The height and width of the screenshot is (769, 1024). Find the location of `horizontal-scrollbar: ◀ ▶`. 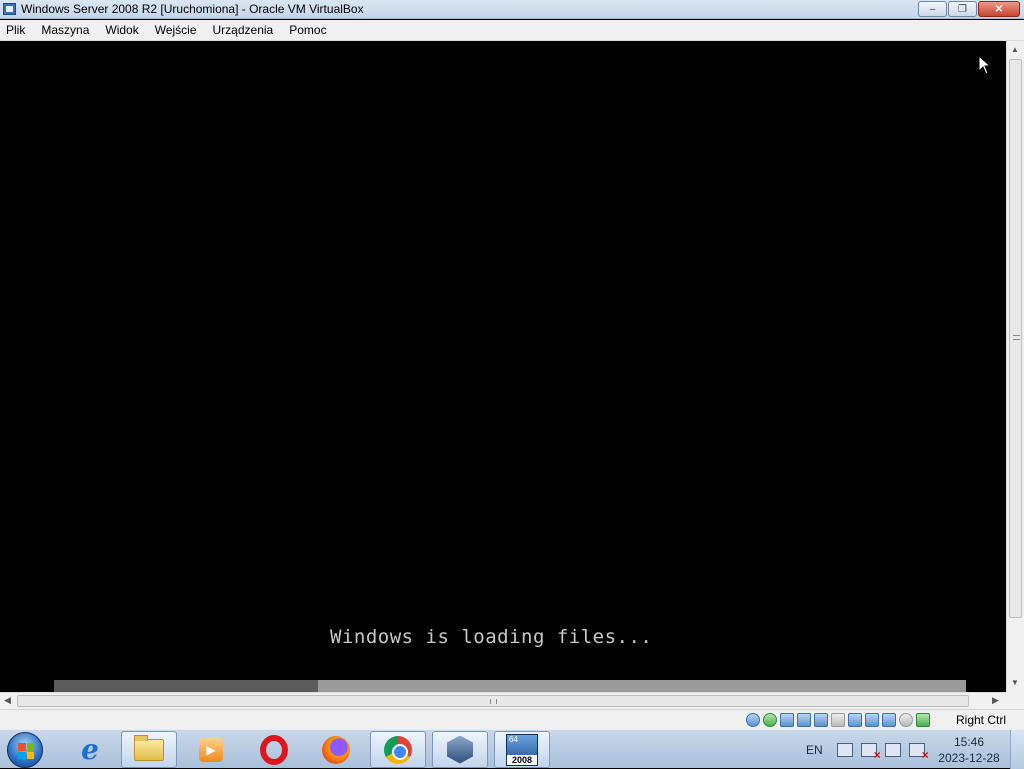

horizontal-scrollbar: ◀ ▶ is located at coordinates (503, 700).